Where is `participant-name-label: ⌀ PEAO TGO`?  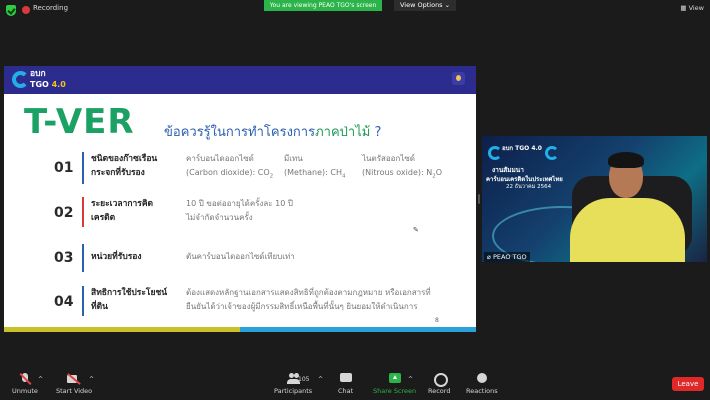 participant-name-label: ⌀ PEAO TGO is located at coordinates (507, 257).